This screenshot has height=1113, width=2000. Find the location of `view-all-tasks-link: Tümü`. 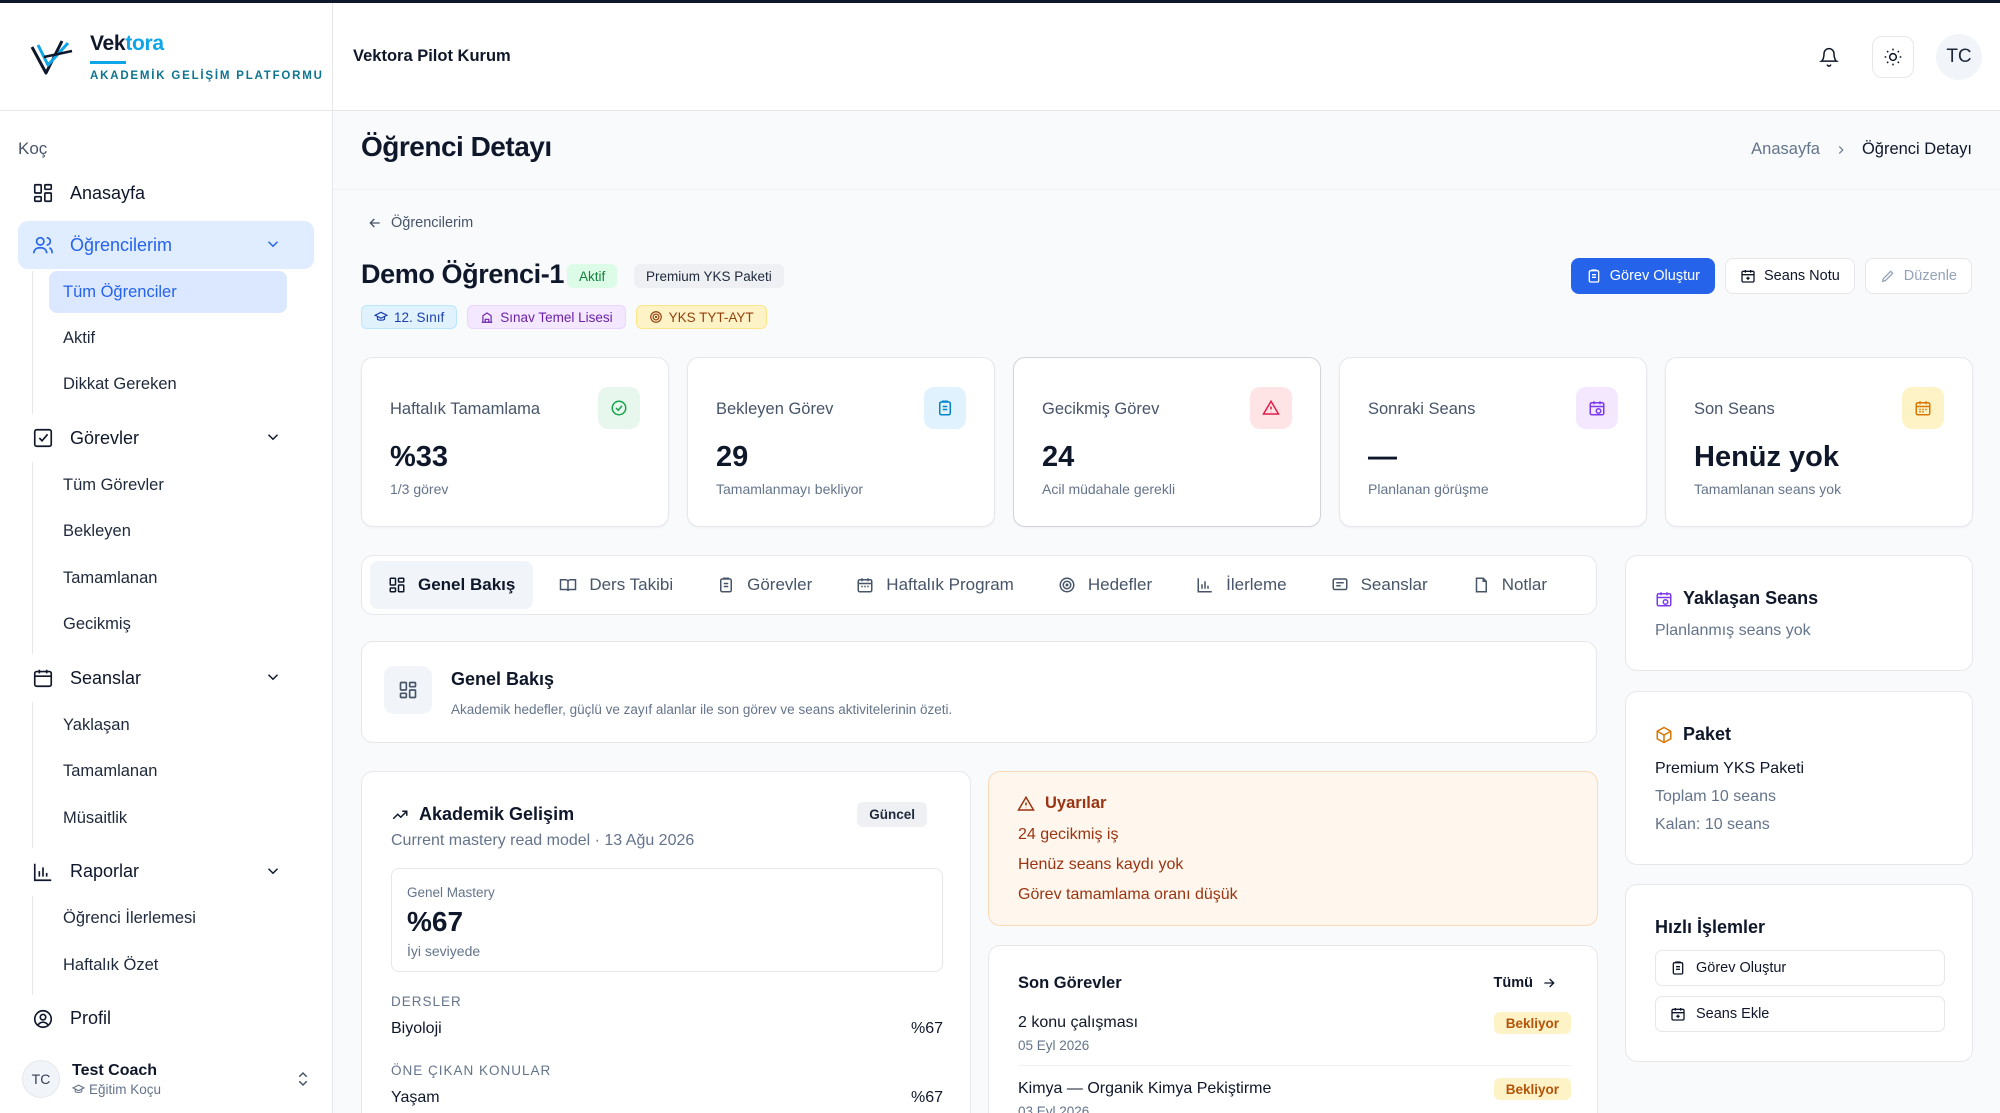

view-all-tasks-link: Tümü is located at coordinates (1525, 983).